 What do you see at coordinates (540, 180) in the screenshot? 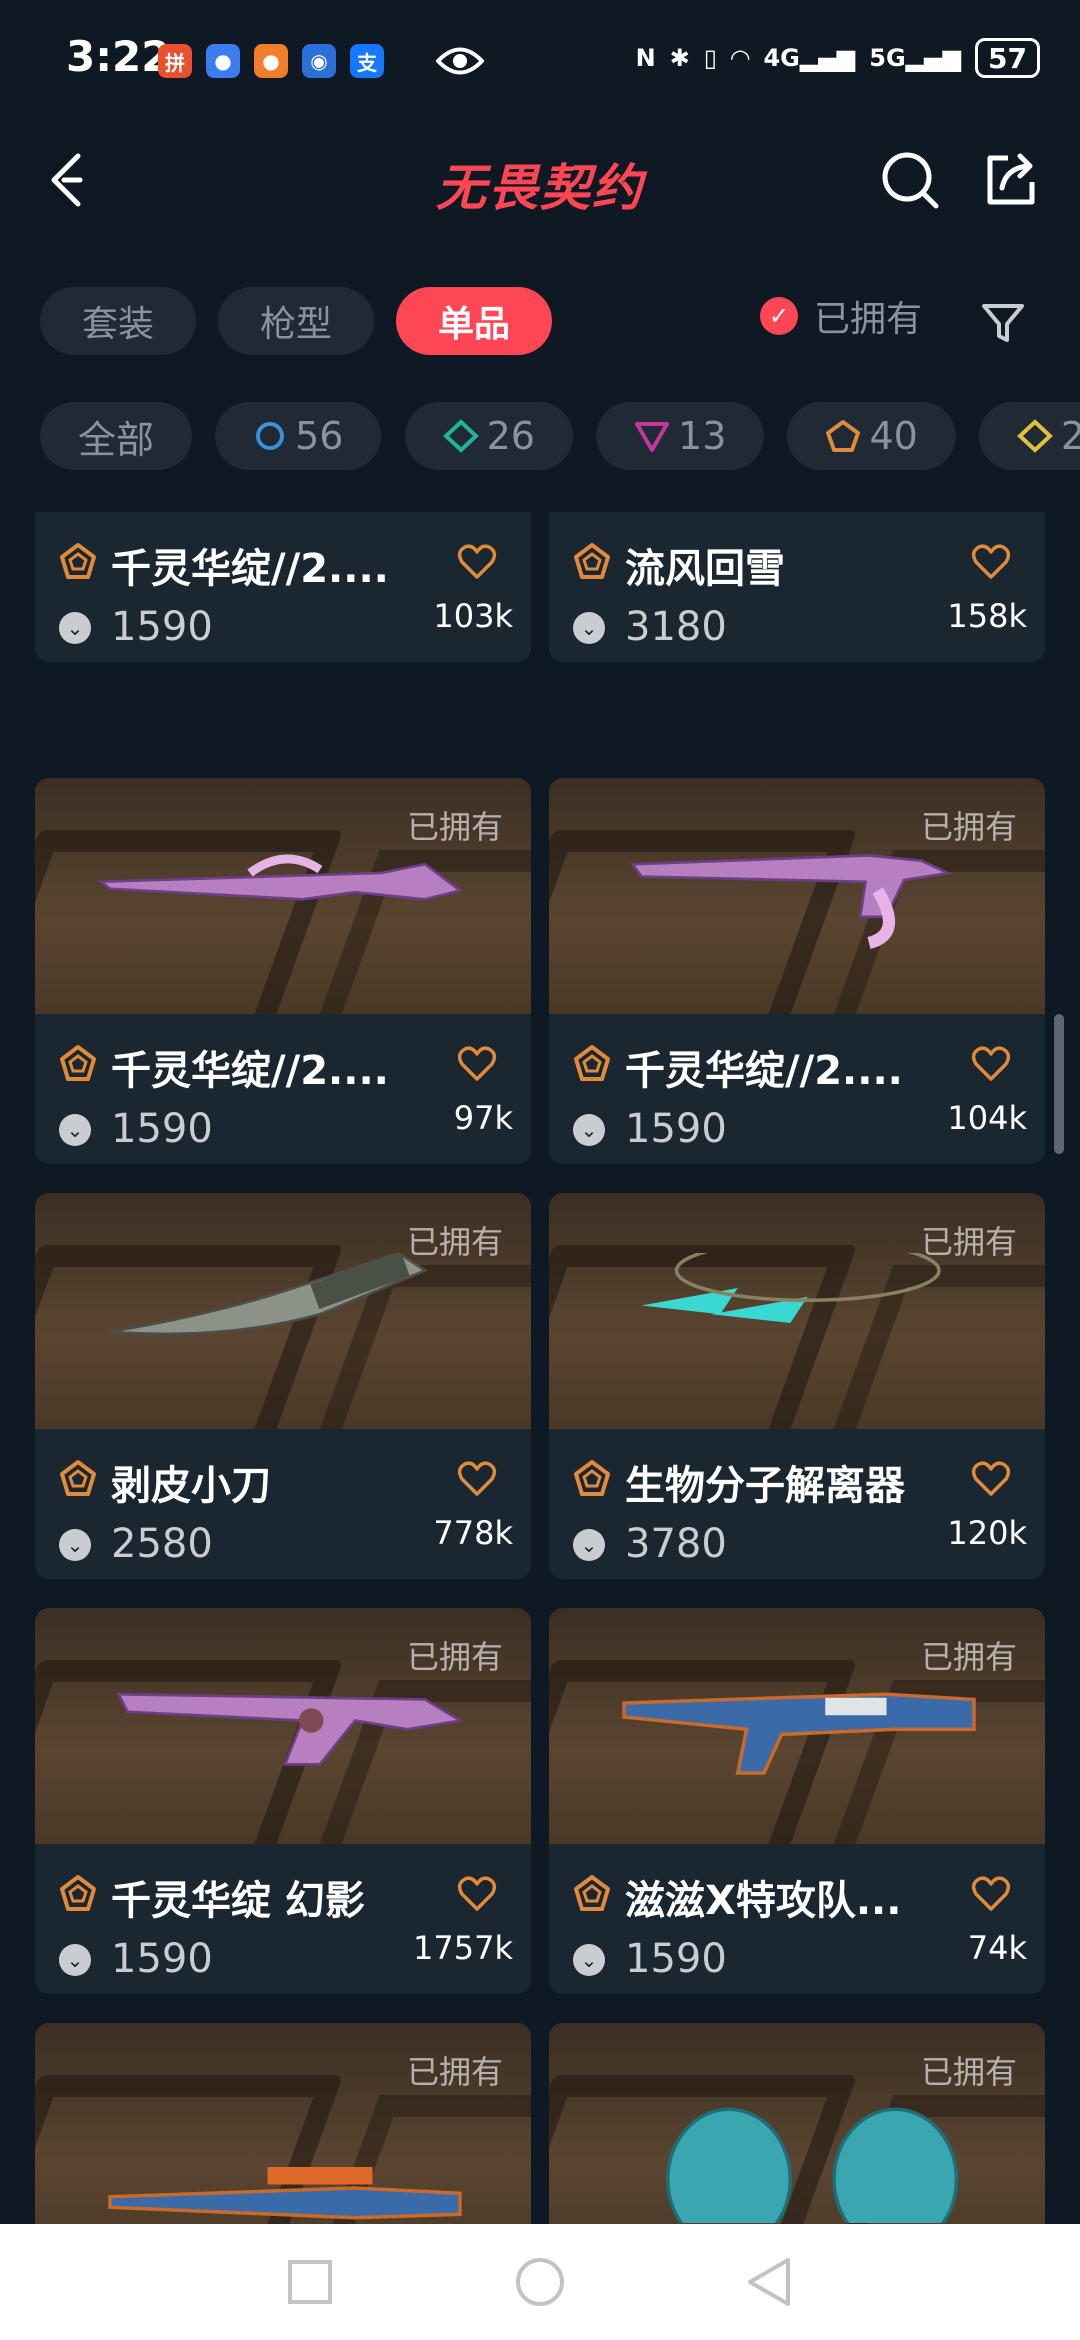
I see `app-header: 无畏契约` at bounding box center [540, 180].